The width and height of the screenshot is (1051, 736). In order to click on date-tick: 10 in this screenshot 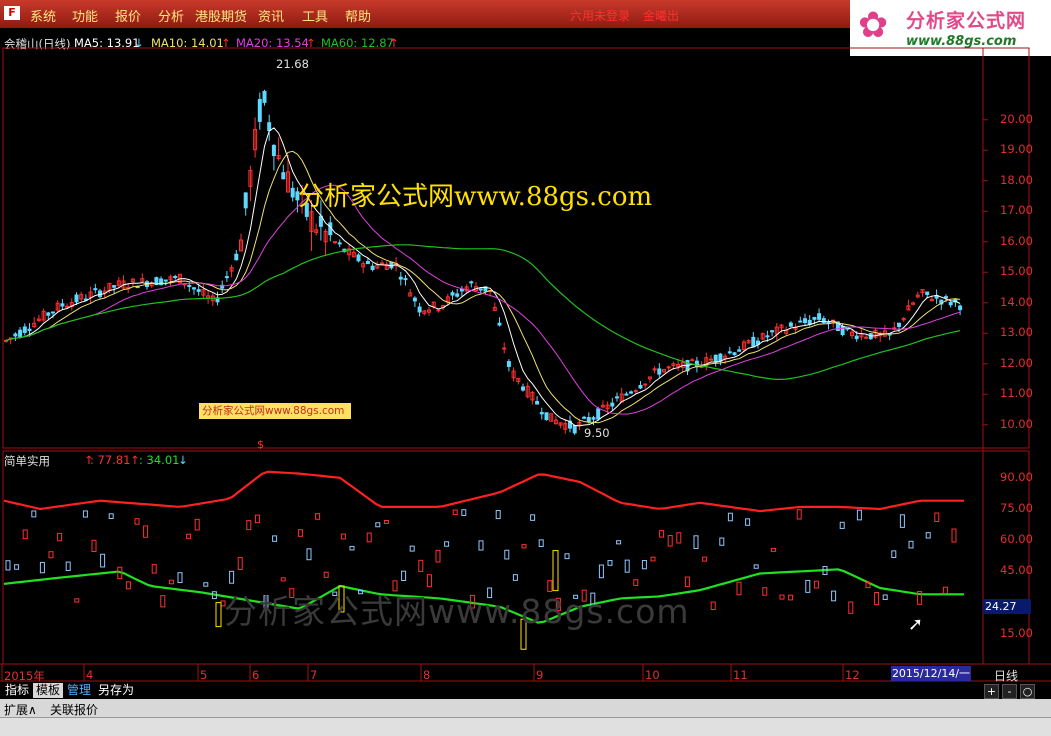, I will do `click(652, 675)`.